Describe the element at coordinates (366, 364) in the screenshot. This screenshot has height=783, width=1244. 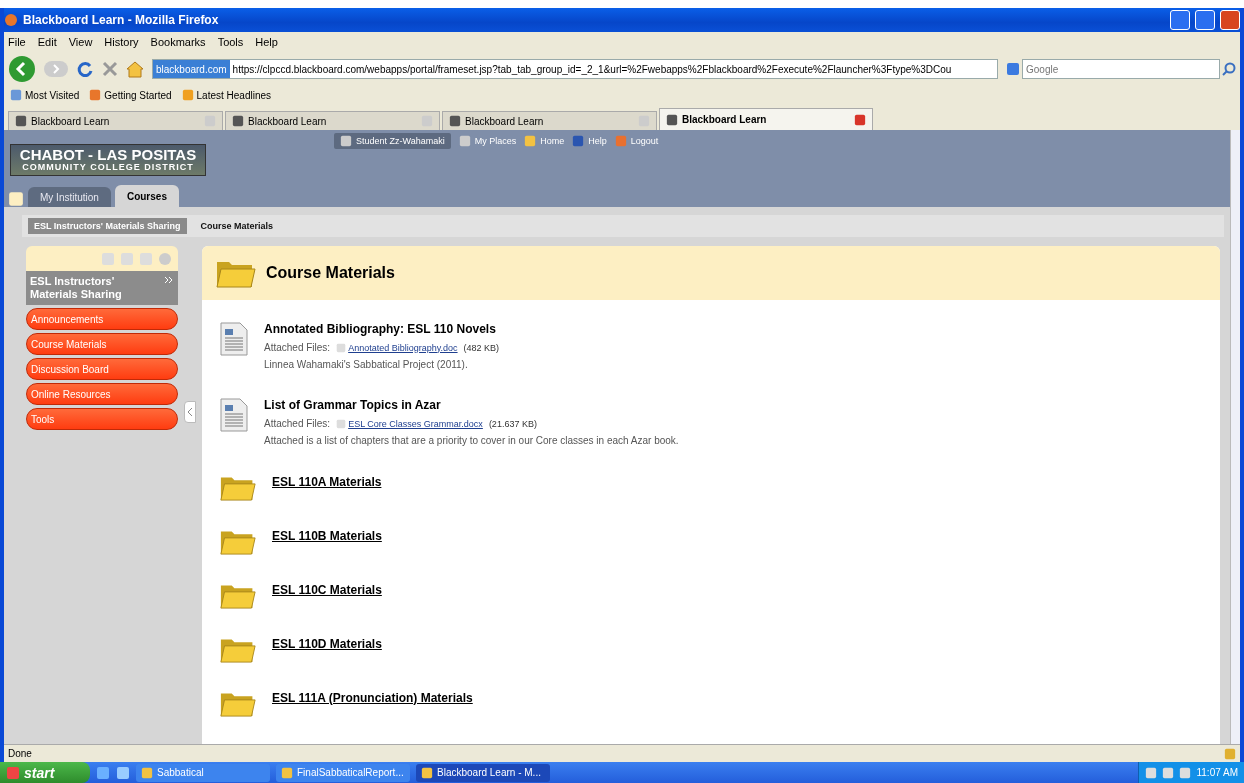
I see `item-description: Linnea Wahamaki's Sabbatical Project (2011).` at that location.